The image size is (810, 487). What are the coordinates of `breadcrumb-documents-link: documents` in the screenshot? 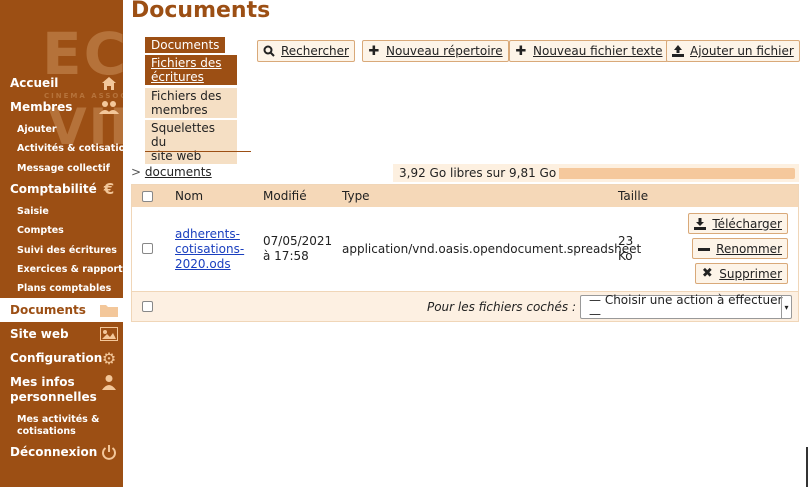 It's located at (178, 172).